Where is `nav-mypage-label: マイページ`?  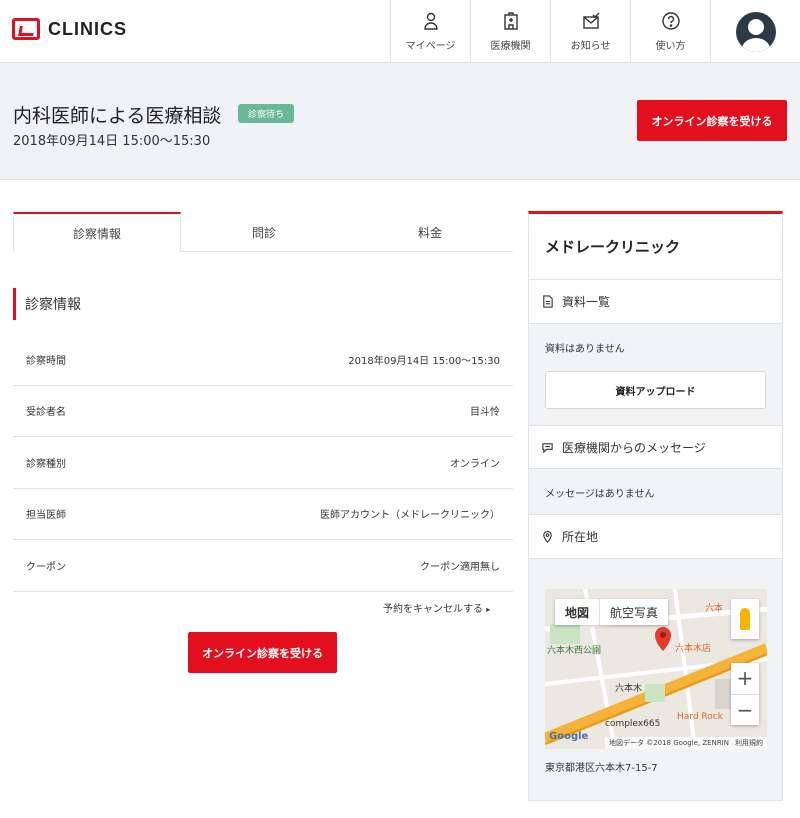 nav-mypage-label: マイページ is located at coordinates (430, 46).